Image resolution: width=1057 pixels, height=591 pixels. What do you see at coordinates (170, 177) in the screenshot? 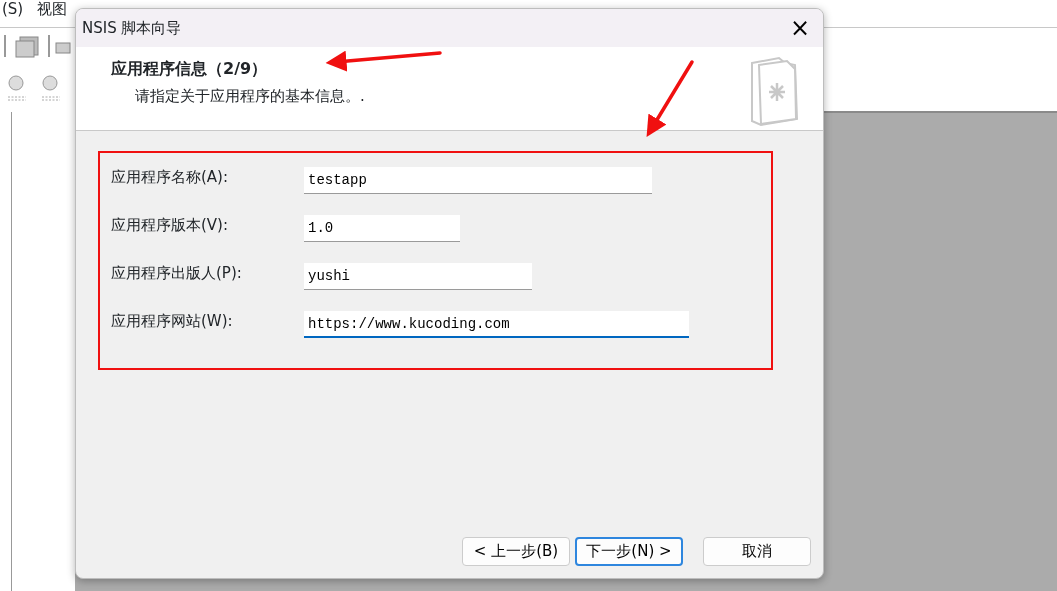
I see `field-label: 应用程序名称(A):` at bounding box center [170, 177].